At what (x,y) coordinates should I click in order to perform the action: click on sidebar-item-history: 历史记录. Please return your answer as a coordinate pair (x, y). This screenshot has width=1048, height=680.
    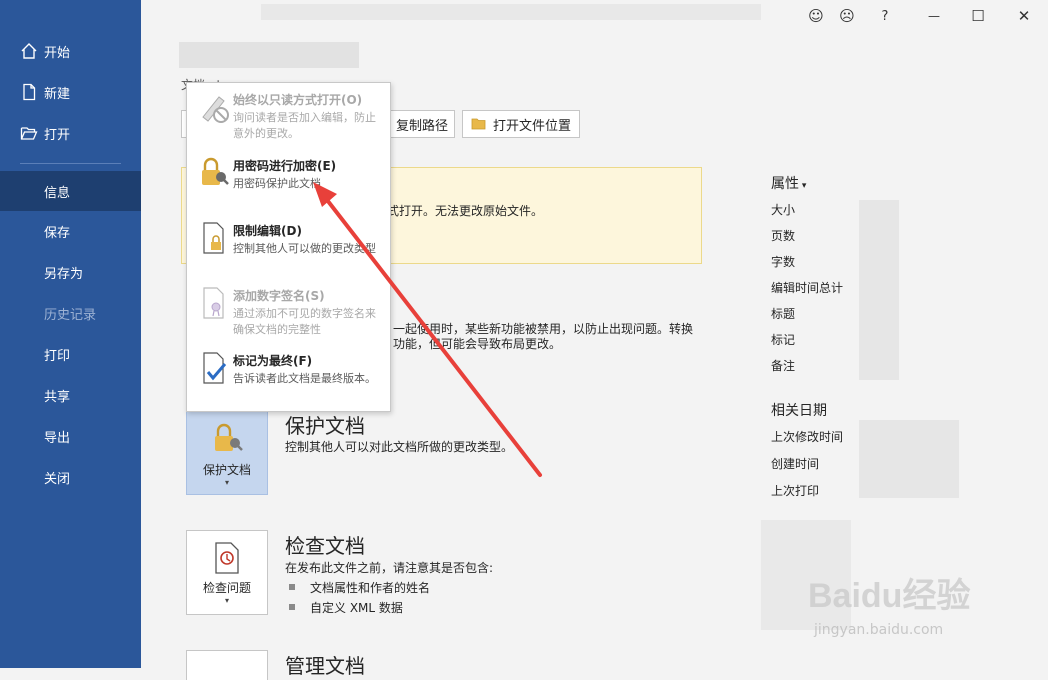
    Looking at the image, I should click on (70, 313).